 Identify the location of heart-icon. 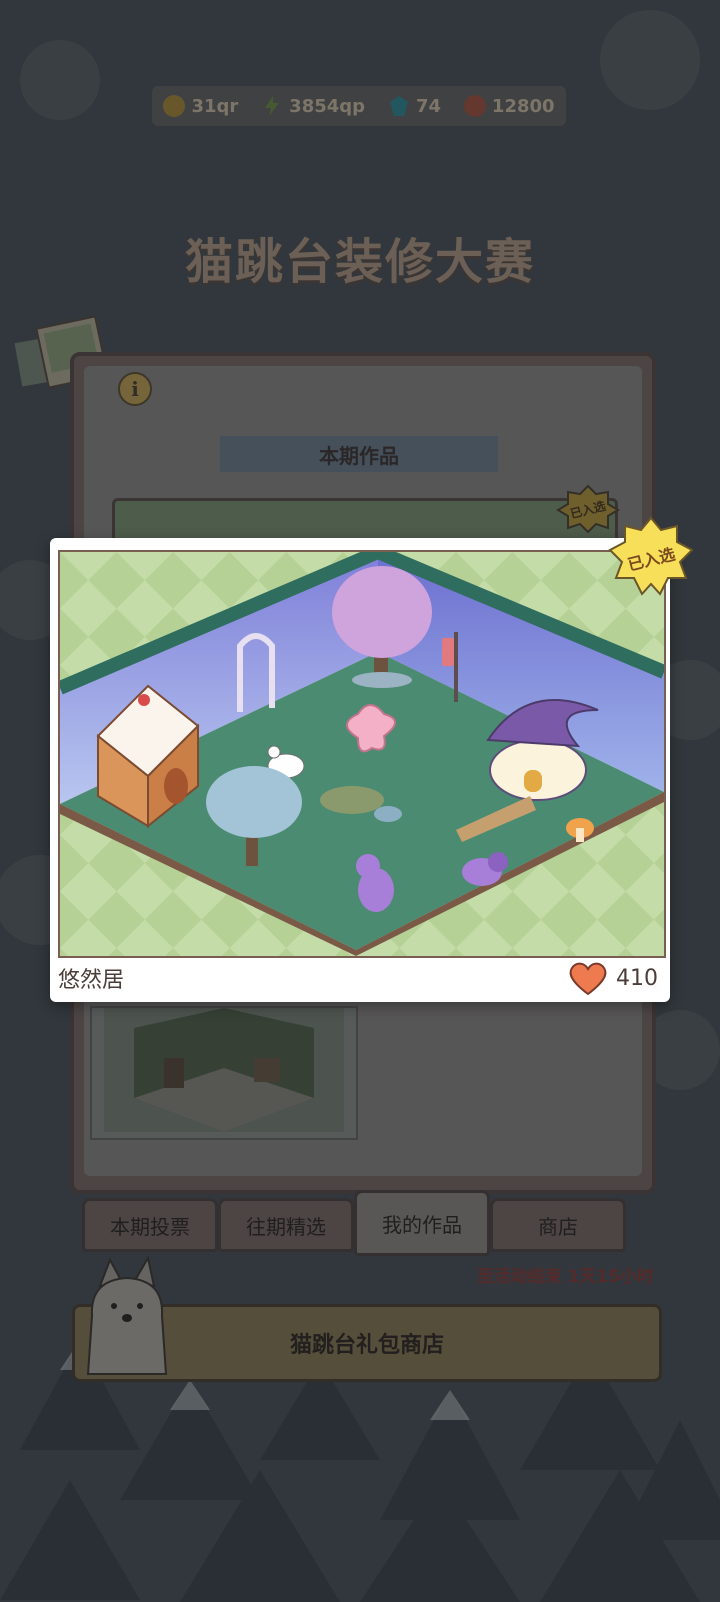
(588, 978).